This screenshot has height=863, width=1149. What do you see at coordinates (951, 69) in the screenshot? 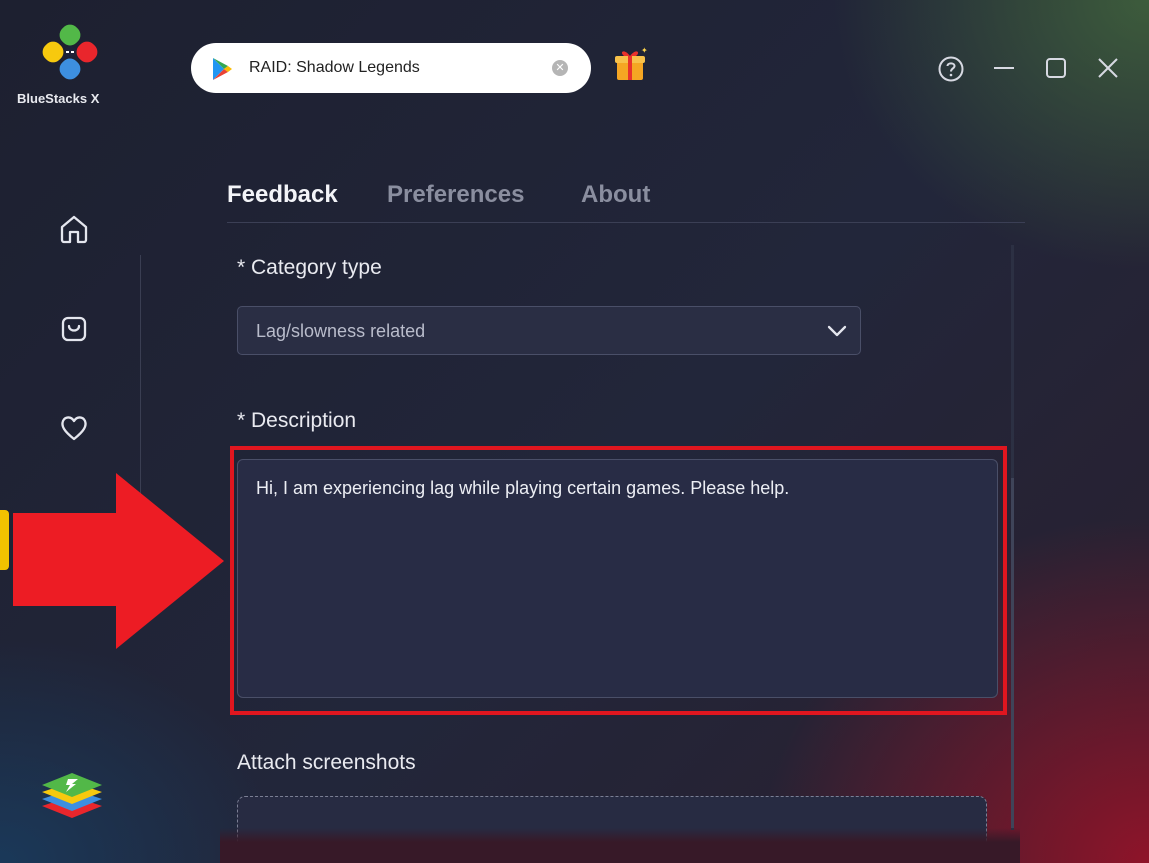
I see `help-icon` at bounding box center [951, 69].